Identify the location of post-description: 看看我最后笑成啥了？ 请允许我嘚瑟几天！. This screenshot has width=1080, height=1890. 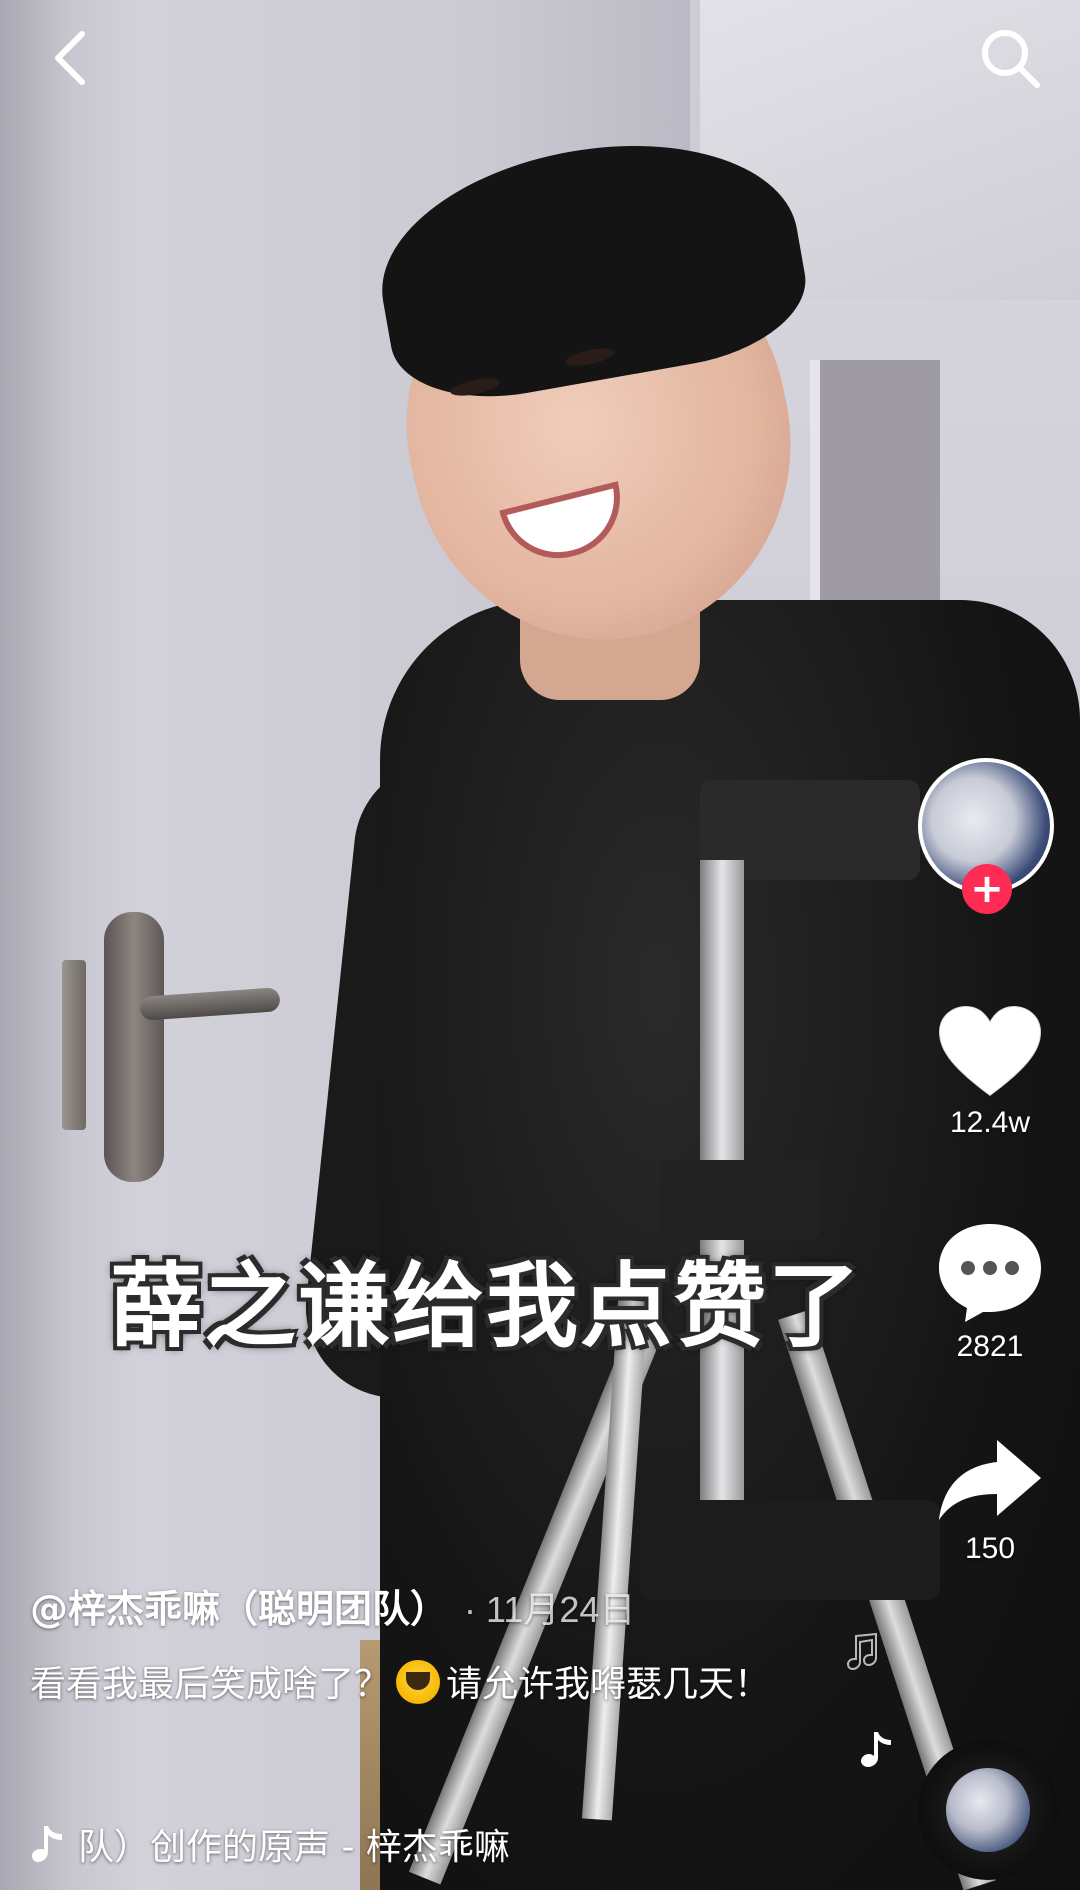
(410, 1685).